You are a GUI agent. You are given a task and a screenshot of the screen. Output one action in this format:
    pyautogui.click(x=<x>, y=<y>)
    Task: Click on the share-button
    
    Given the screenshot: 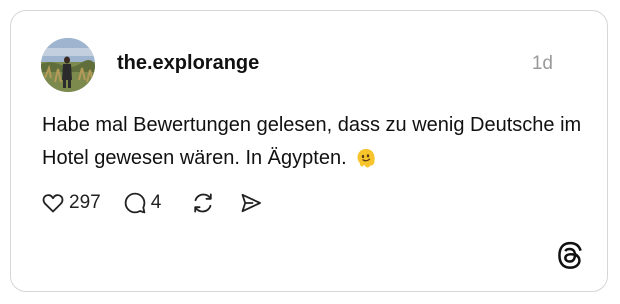 What is the action you would take?
    pyautogui.click(x=251, y=203)
    